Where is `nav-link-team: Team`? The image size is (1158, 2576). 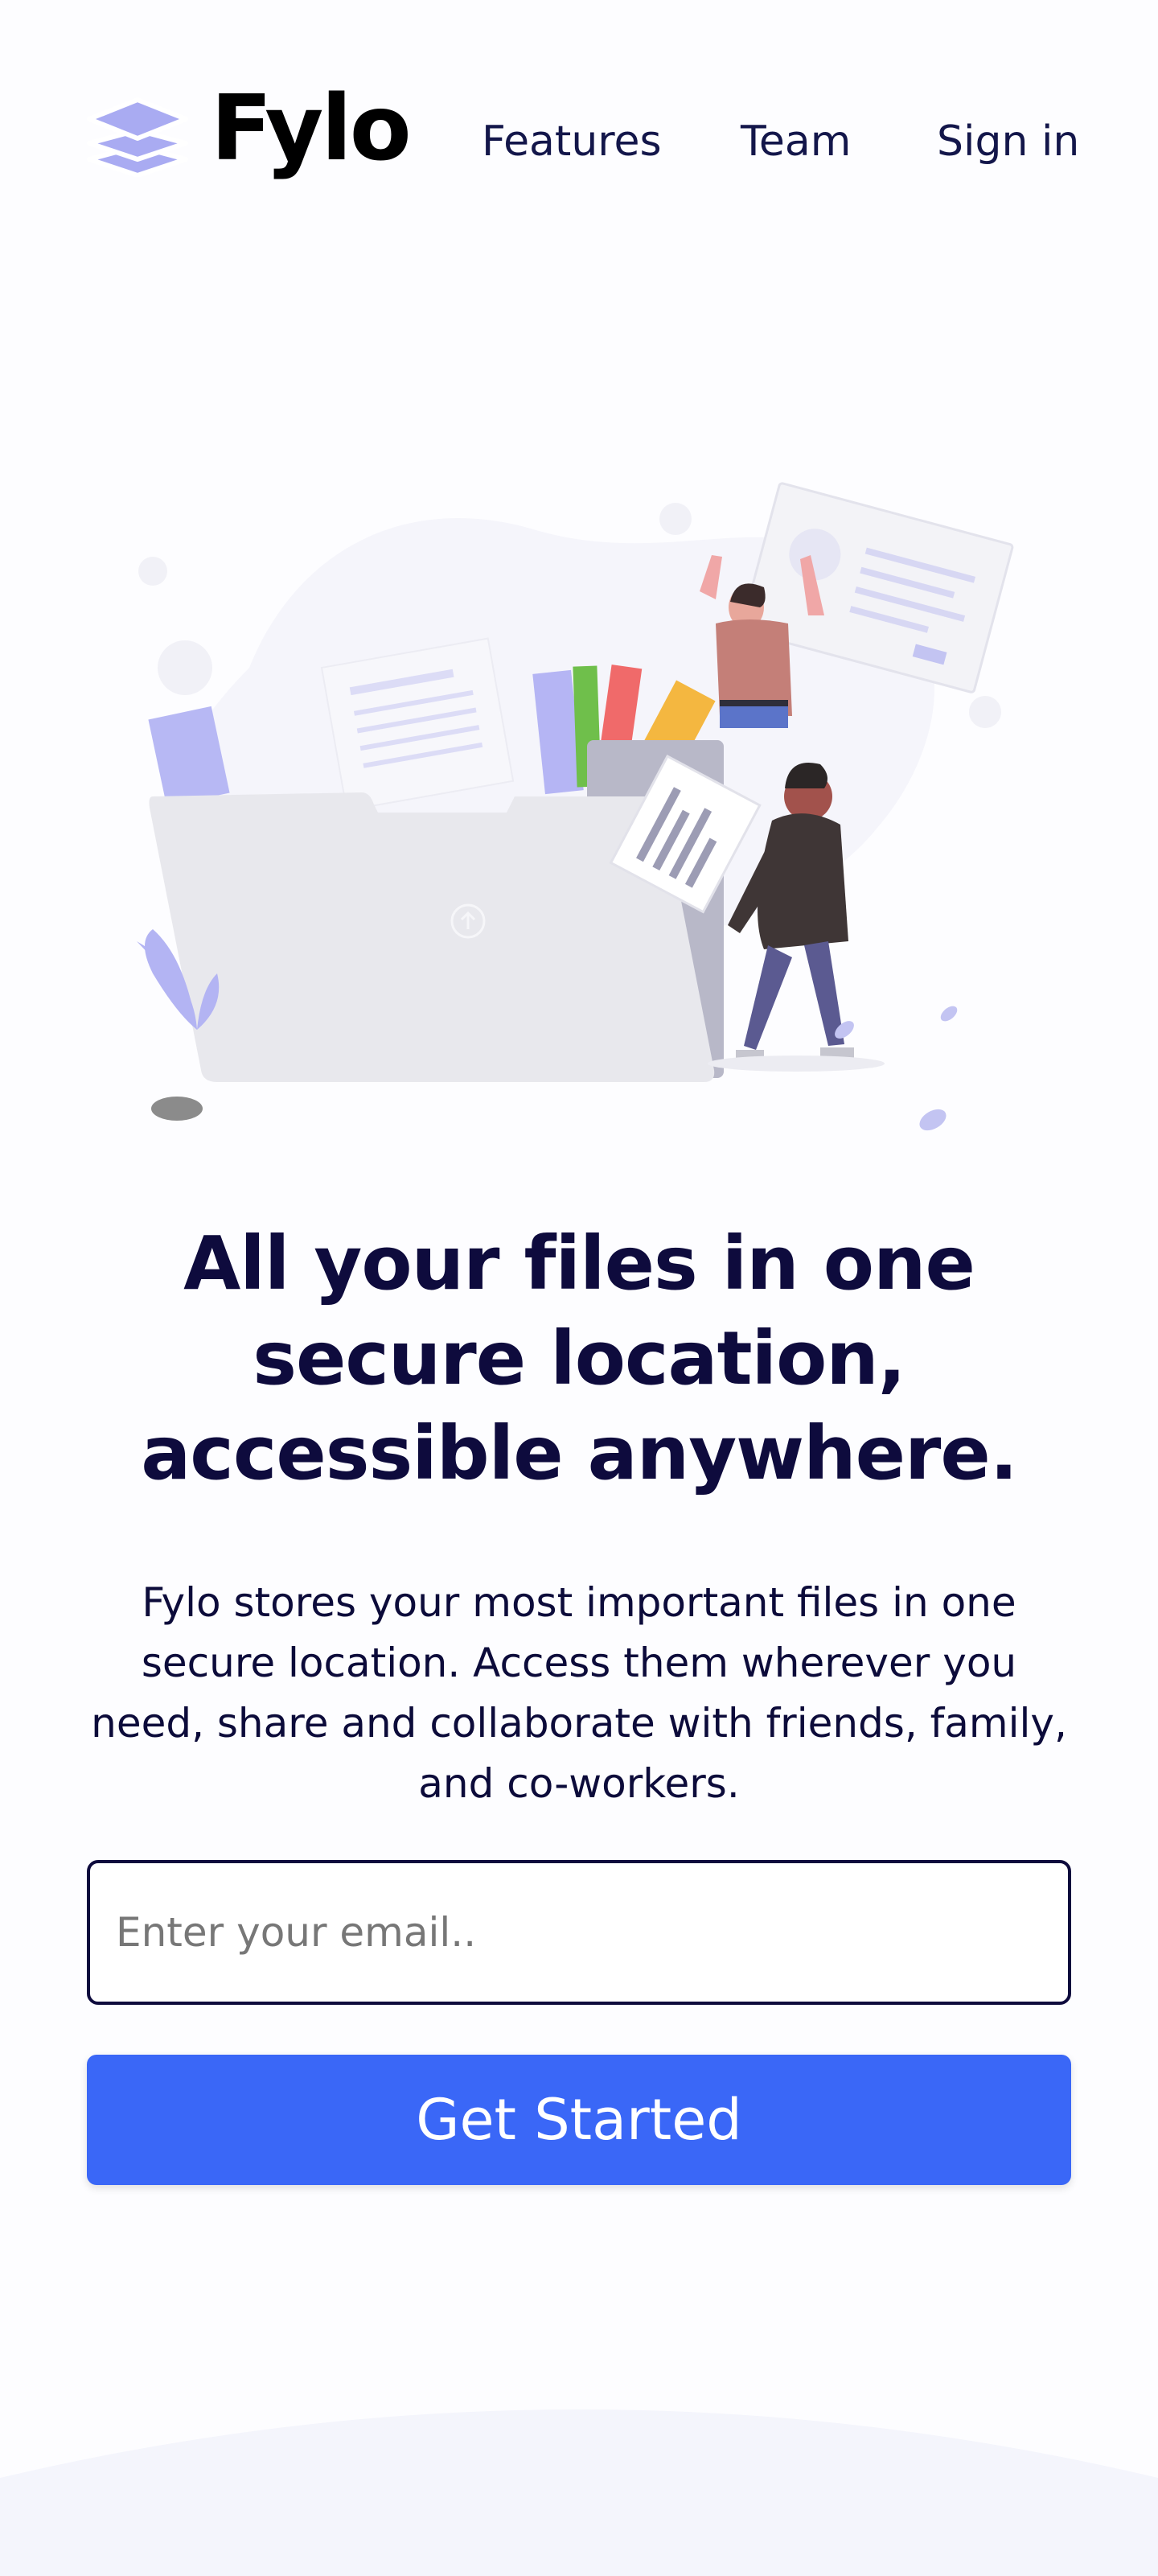 nav-link-team: Team is located at coordinates (796, 141).